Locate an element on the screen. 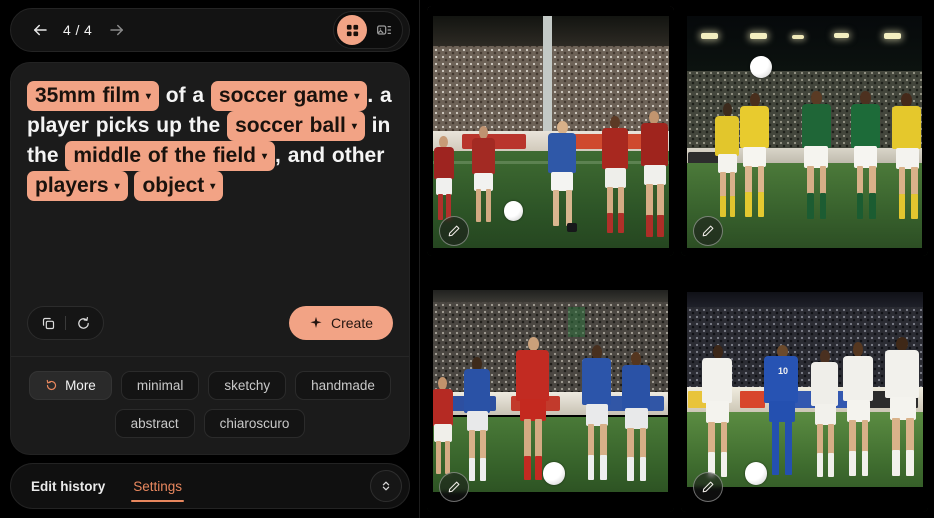 The width and height of the screenshot is (934, 518). prompt-chip-subject: soccer game ▾ is located at coordinates (289, 96).